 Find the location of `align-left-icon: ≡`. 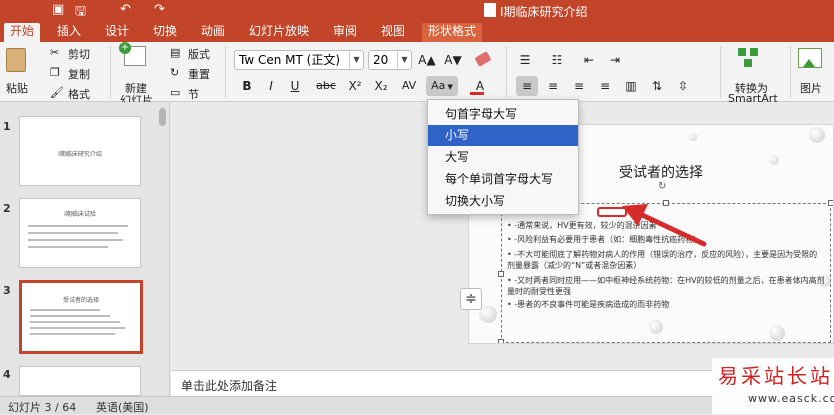

align-left-icon: ≡ is located at coordinates (527, 86).